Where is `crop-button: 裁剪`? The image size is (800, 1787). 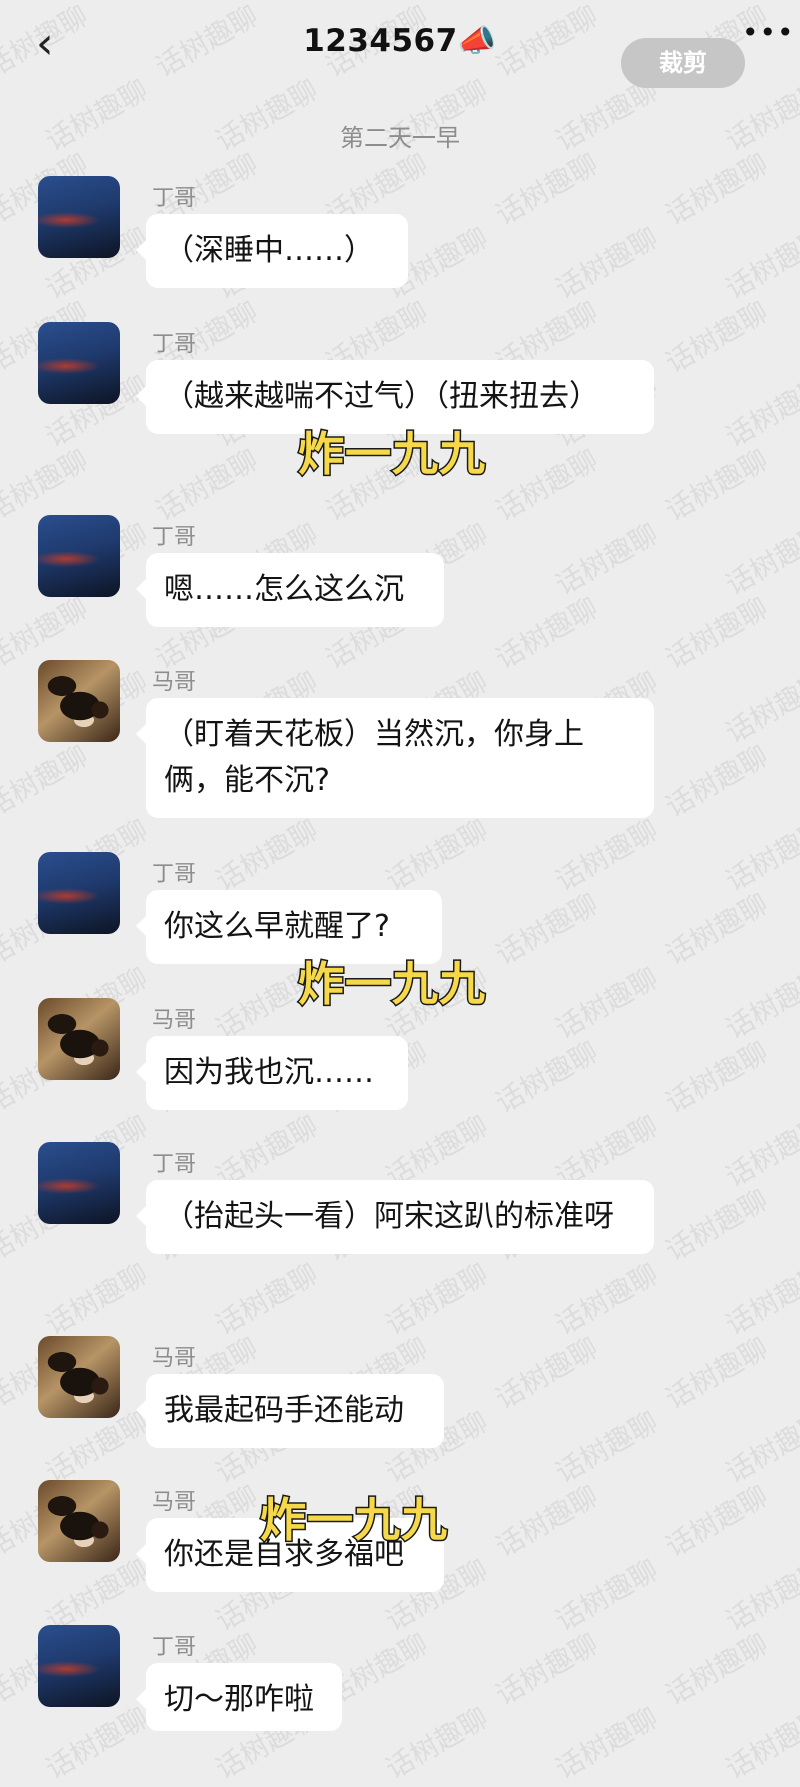 crop-button: 裁剪 is located at coordinates (683, 63).